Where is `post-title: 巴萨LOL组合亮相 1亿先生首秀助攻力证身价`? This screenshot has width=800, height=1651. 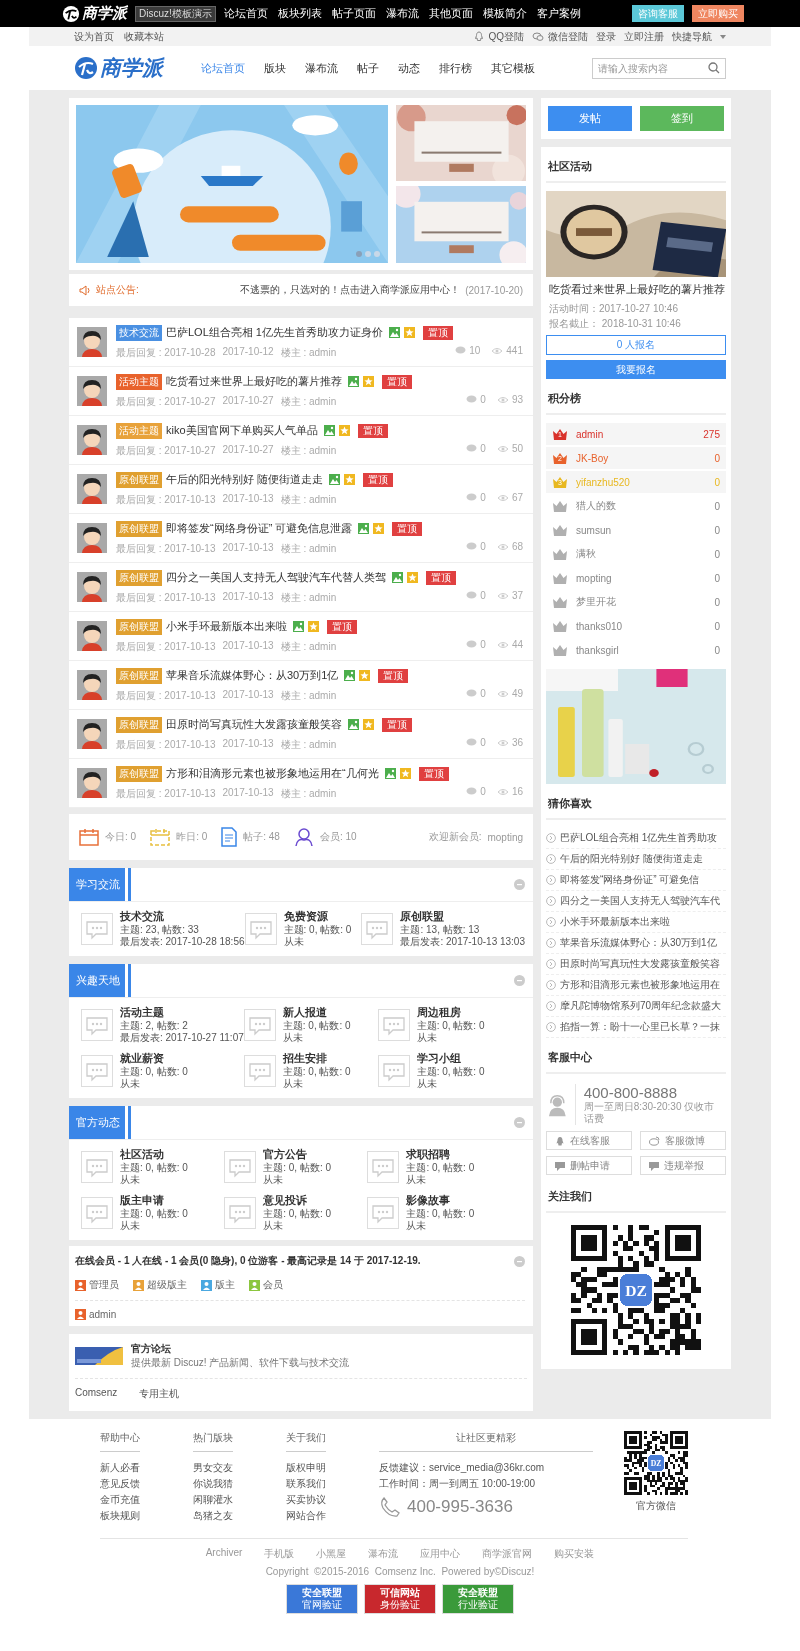 post-title: 巴萨LOL组合亮相 1亿先生首秀助攻力证身价 is located at coordinates (274, 332).